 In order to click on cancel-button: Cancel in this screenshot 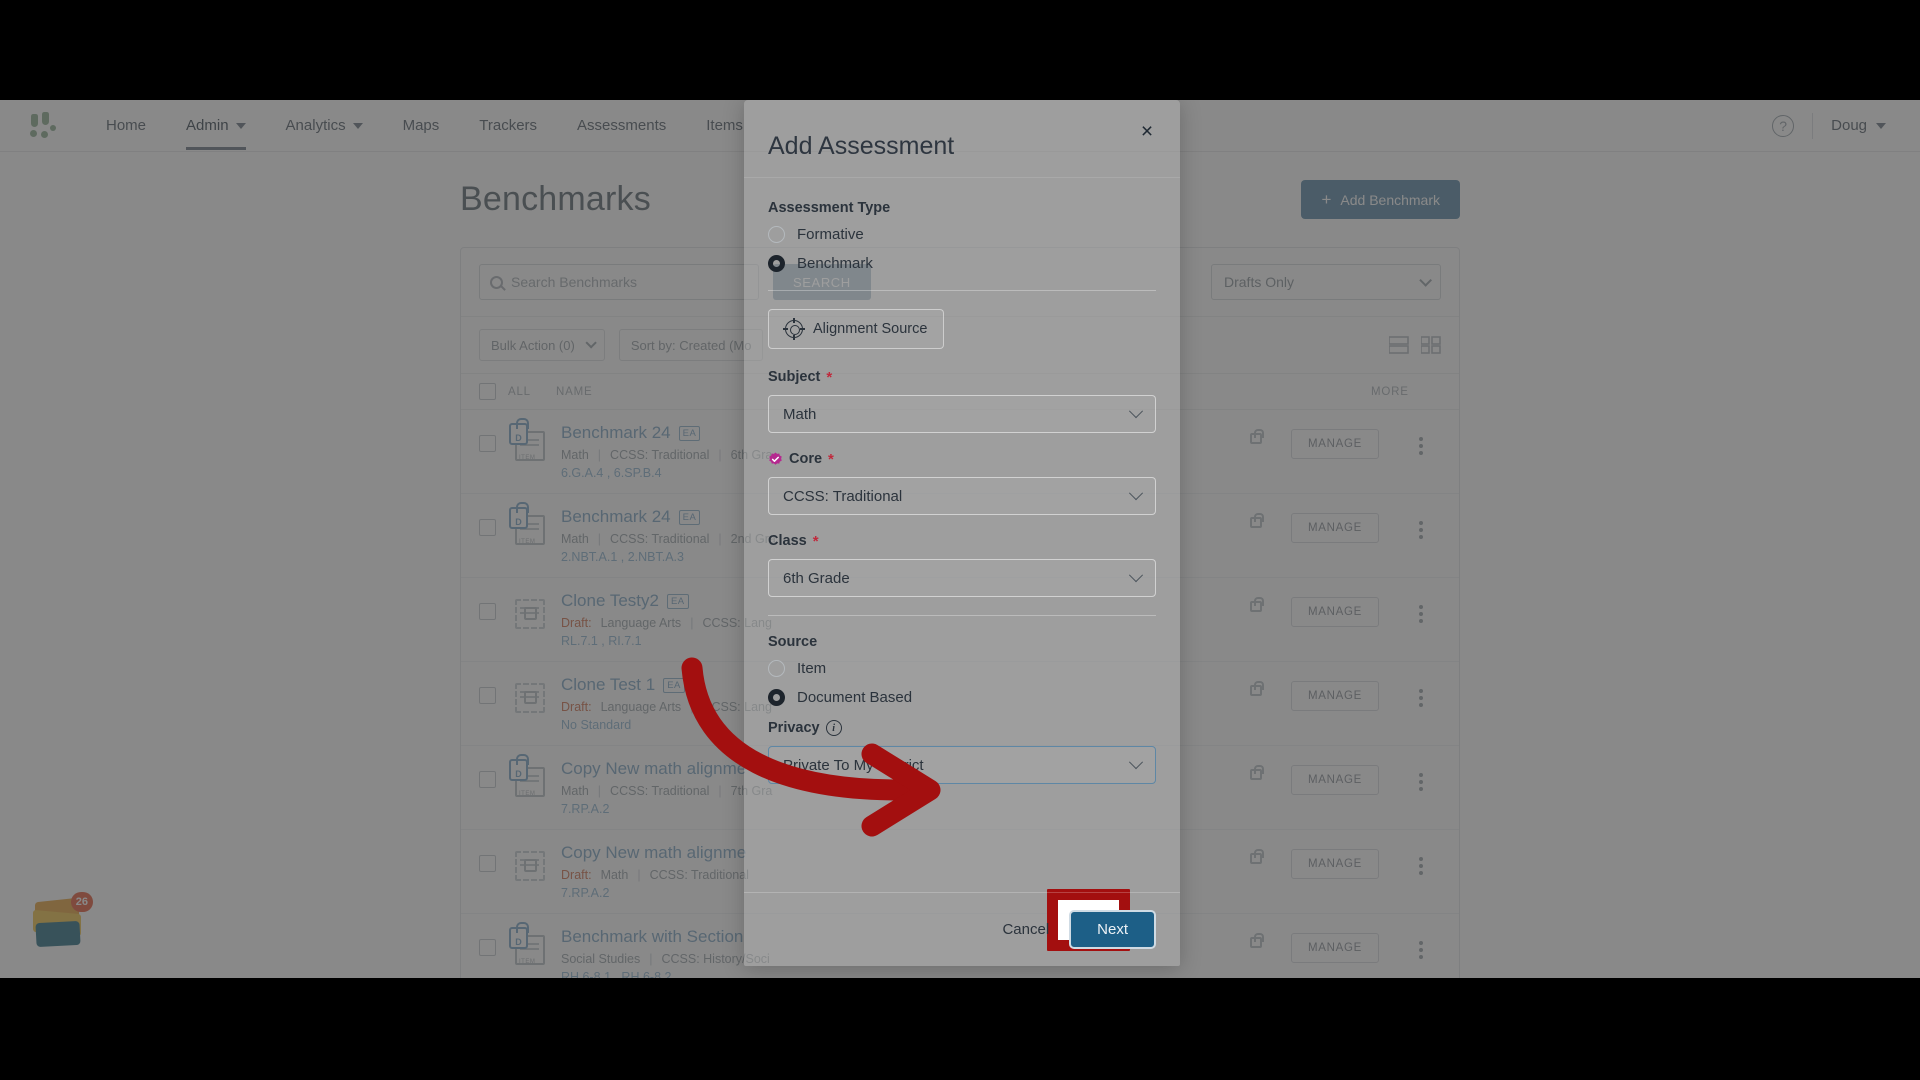, I will do `click(1025, 929)`.